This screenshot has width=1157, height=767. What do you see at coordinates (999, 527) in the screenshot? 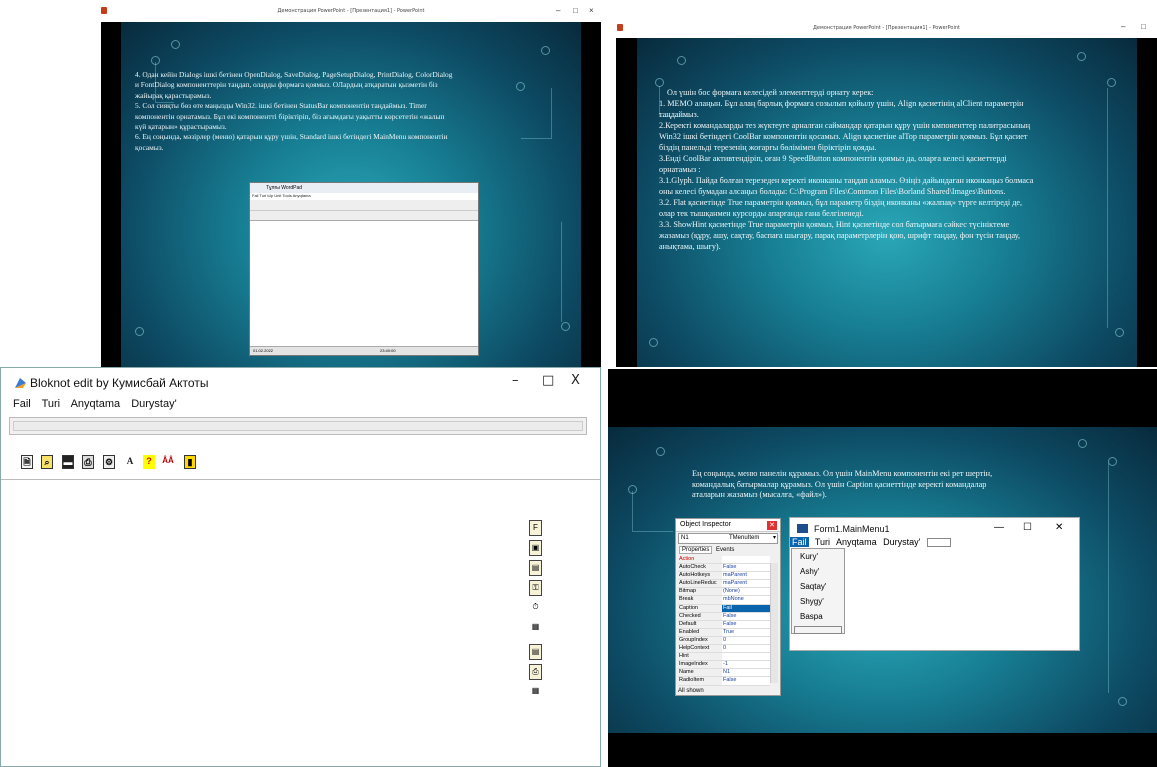
I see `minimize-button: —` at bounding box center [999, 527].